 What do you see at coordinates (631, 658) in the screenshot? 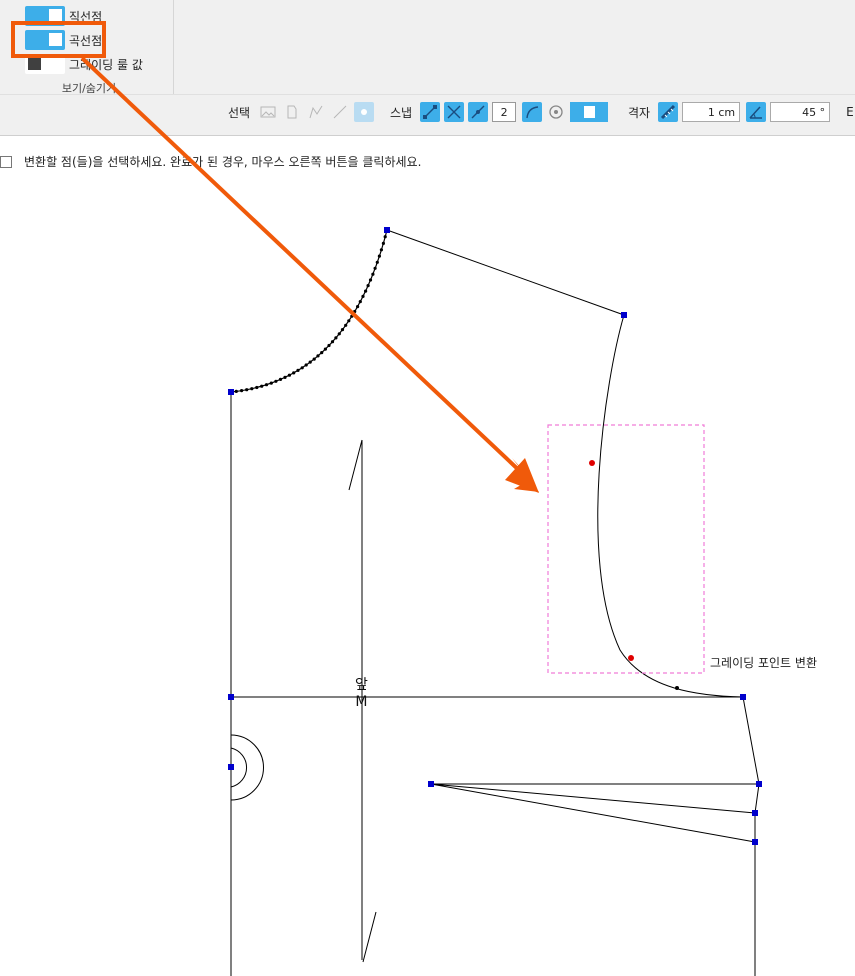
I see `curve-point-lower` at bounding box center [631, 658].